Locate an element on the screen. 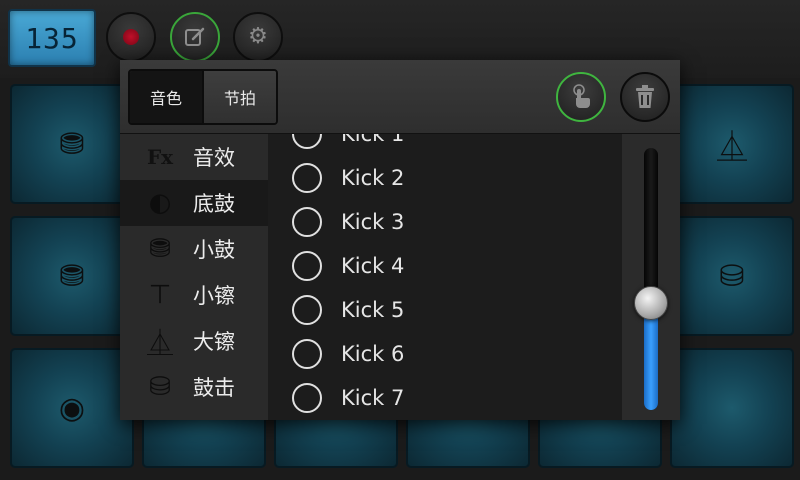  sound-label: Kick 3 is located at coordinates (373, 222).